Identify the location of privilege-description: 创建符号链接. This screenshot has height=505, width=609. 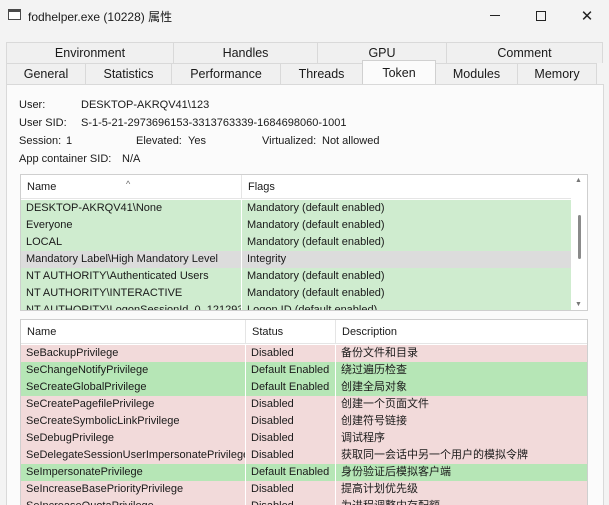
(461, 421).